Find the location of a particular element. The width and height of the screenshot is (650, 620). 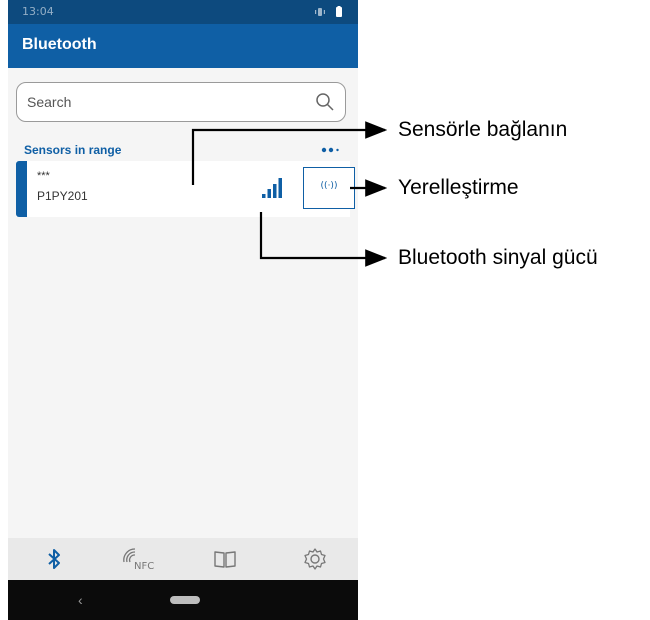

book-icon is located at coordinates (225, 559).